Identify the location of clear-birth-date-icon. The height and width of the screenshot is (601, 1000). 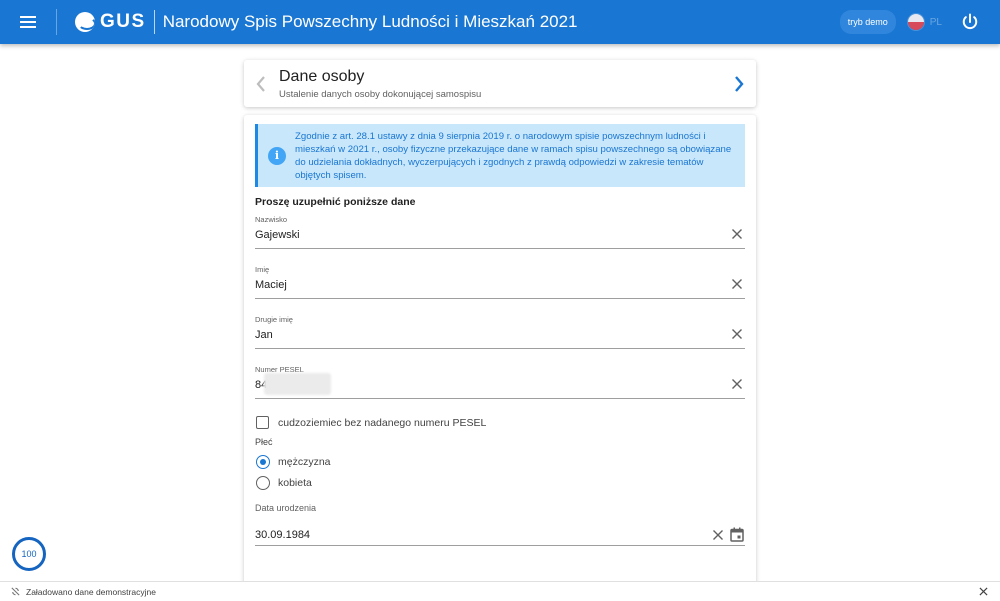
(718, 535).